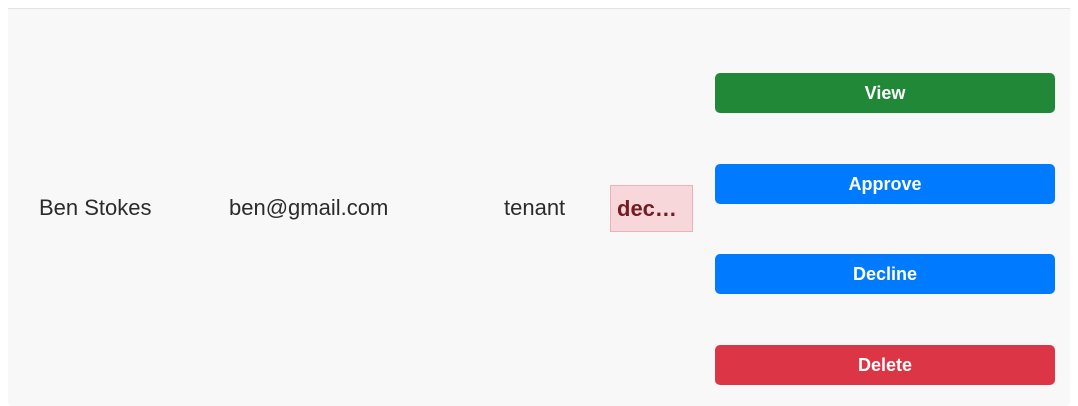 The width and height of the screenshot is (1078, 406). Describe the element at coordinates (885, 365) in the screenshot. I see `delete-button: Delete` at that location.